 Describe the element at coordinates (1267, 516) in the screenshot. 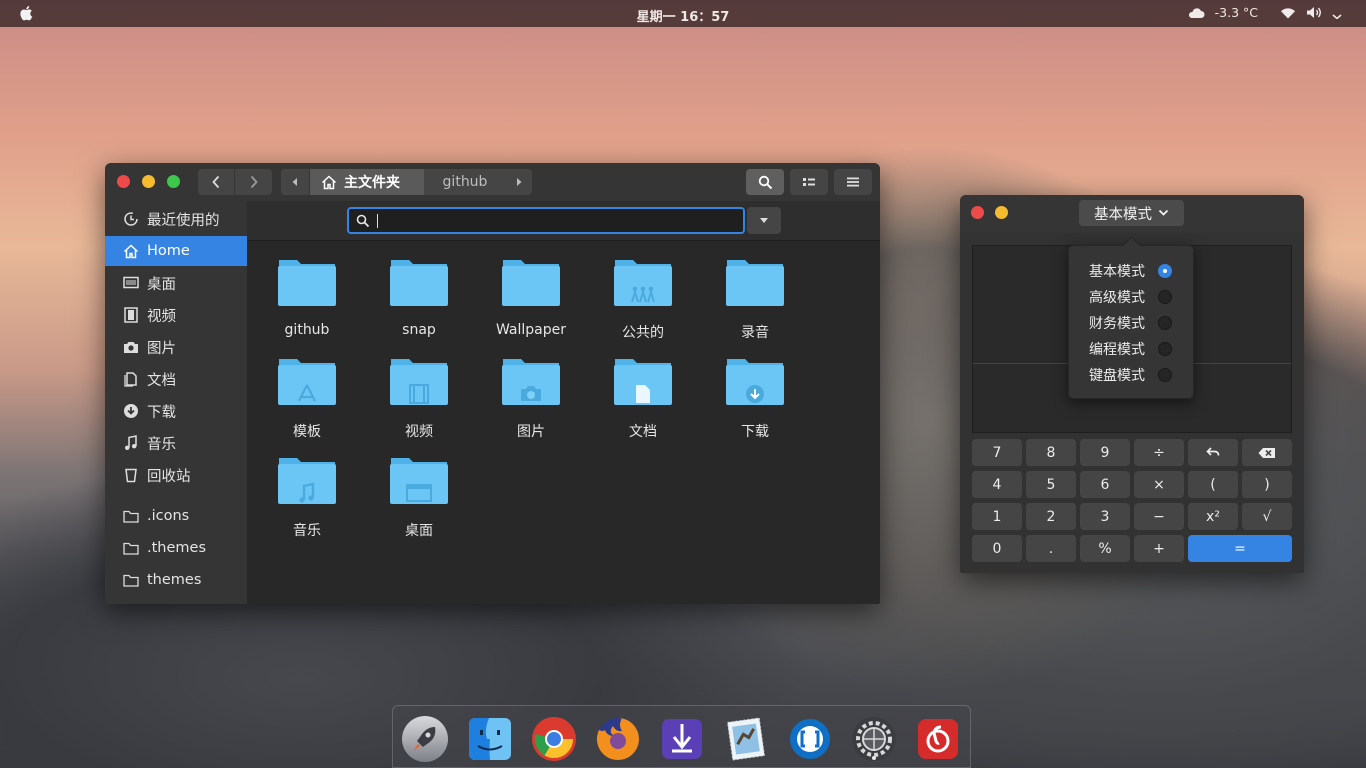

I see `calc-key: √` at that location.